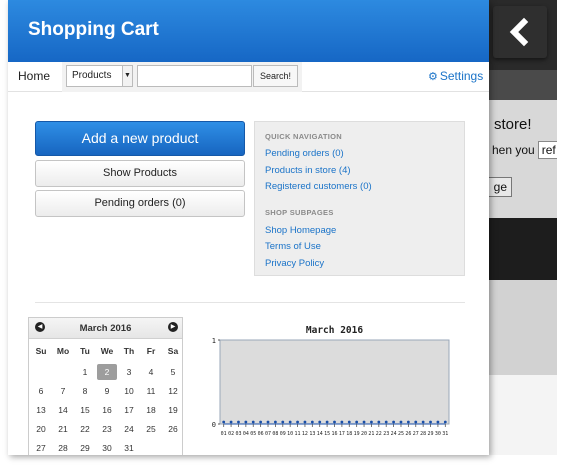 The width and height of the screenshot is (565, 469). I want to click on show-products-button: Show Products, so click(140, 173).